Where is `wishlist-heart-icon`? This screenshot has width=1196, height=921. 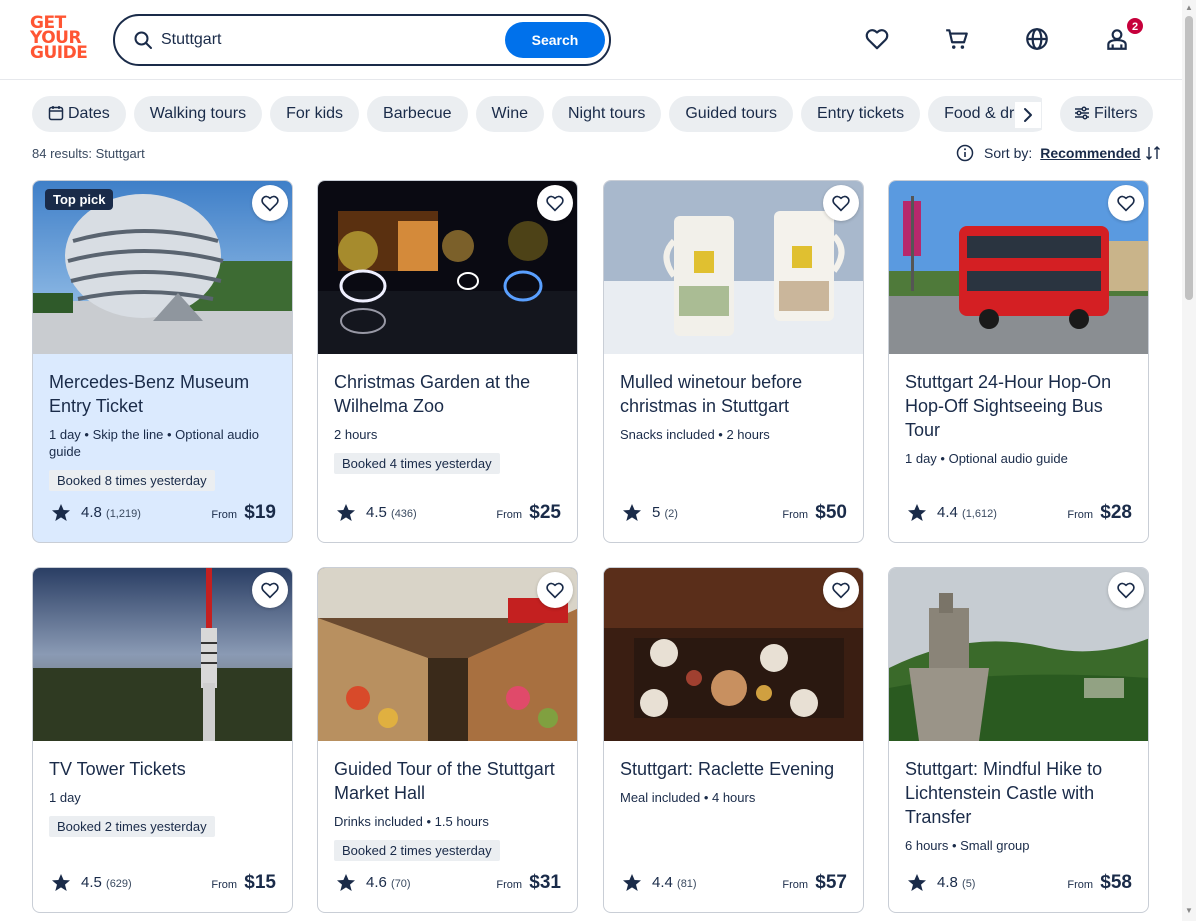 wishlist-heart-icon is located at coordinates (877, 39).